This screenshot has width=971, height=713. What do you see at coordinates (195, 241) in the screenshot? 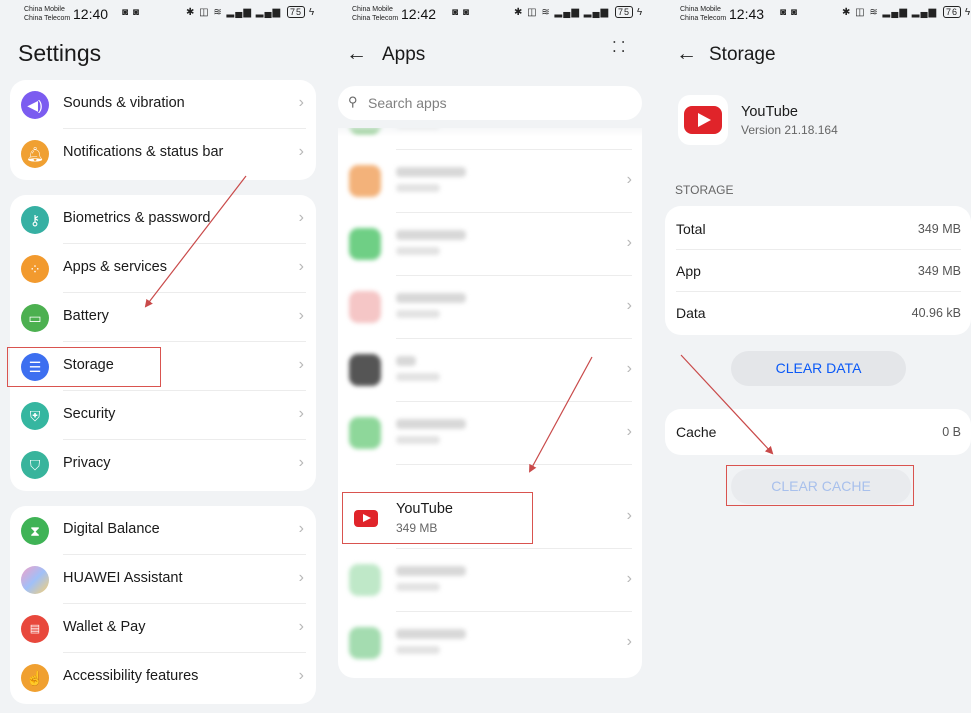
I see `arrow-to-storage` at bounding box center [195, 241].